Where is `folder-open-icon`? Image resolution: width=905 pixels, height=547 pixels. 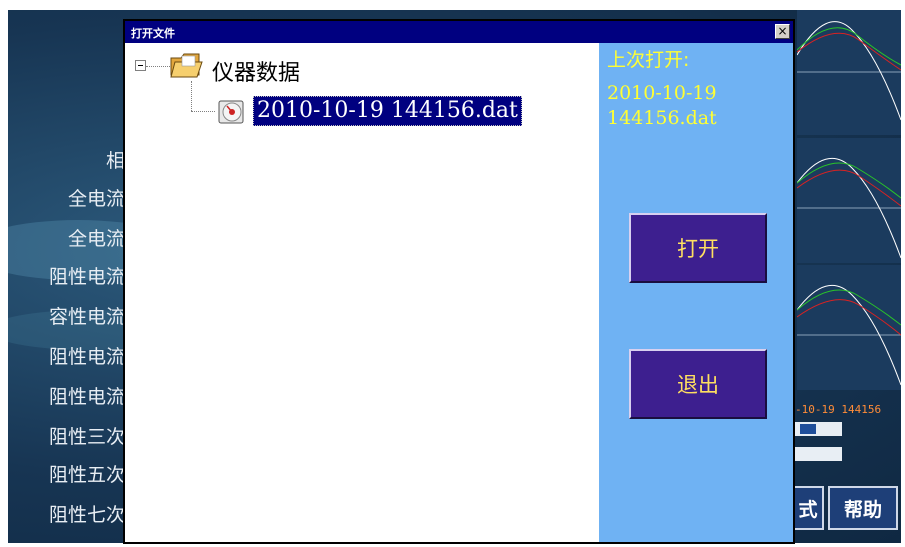 folder-open-icon is located at coordinates (186, 65).